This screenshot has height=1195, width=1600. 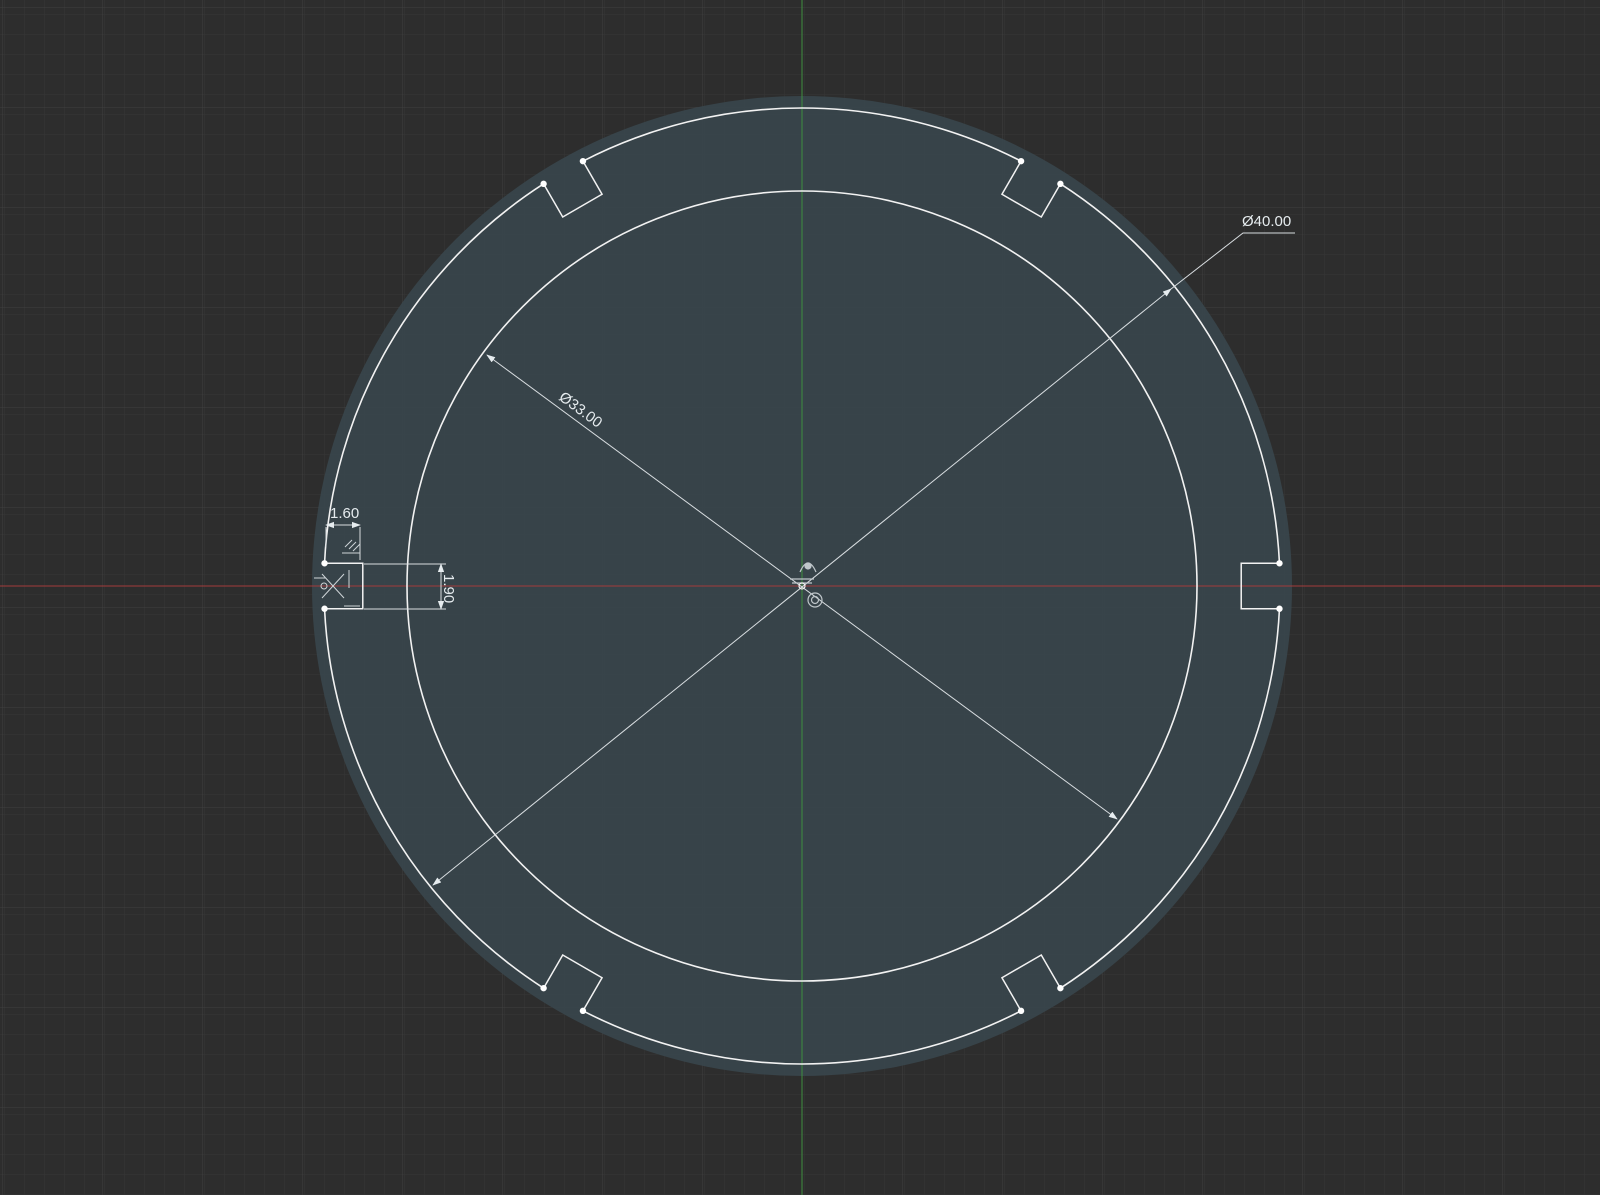 I want to click on outer-diameter-label: Ø40.00, so click(x=1266, y=221).